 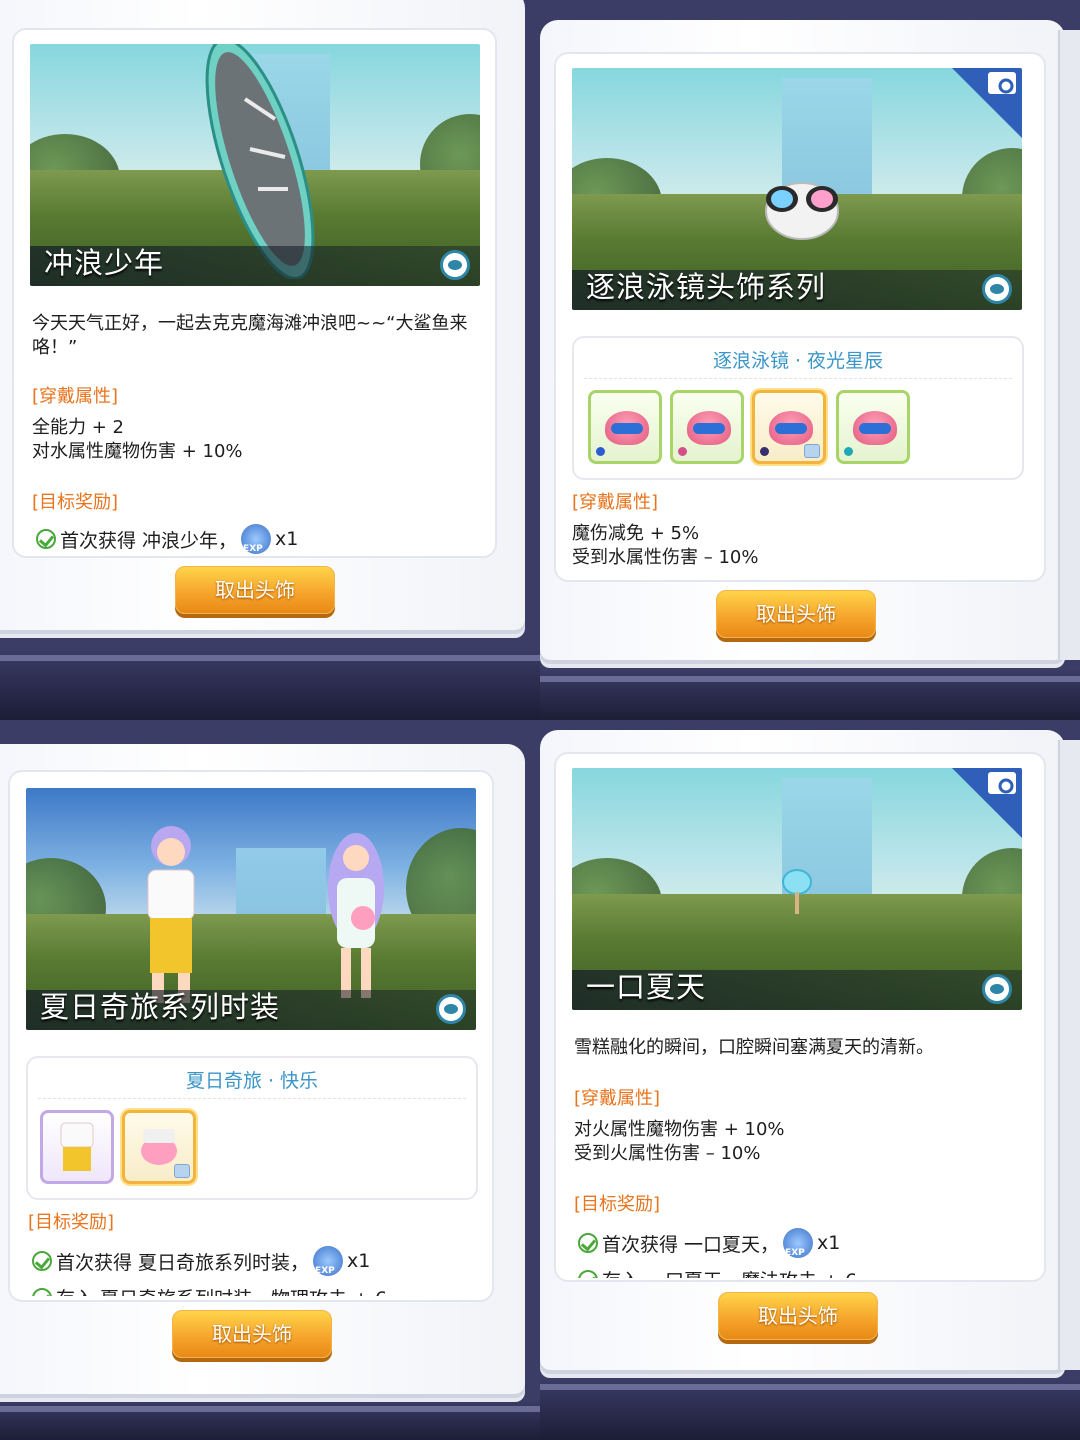 I want to click on surfboard-icon, so click(x=260, y=161).